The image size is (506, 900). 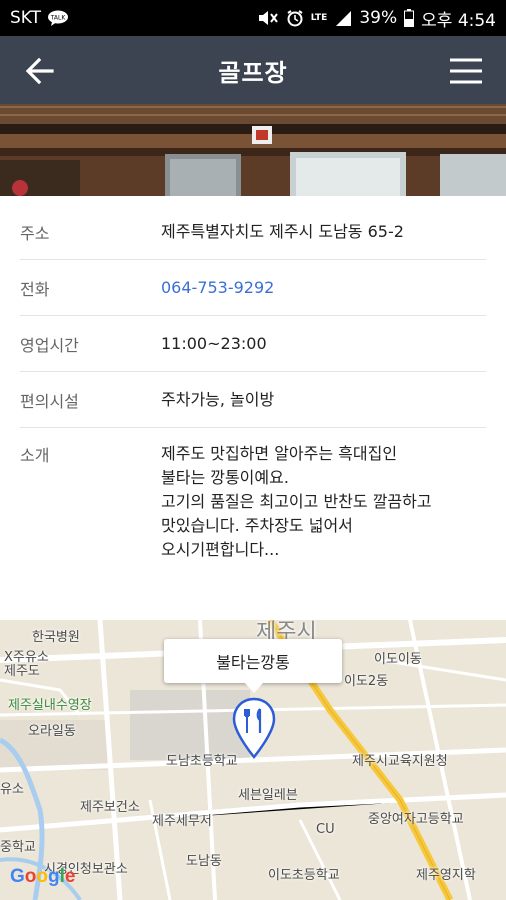 I want to click on alarm-icon, so click(x=295, y=18).